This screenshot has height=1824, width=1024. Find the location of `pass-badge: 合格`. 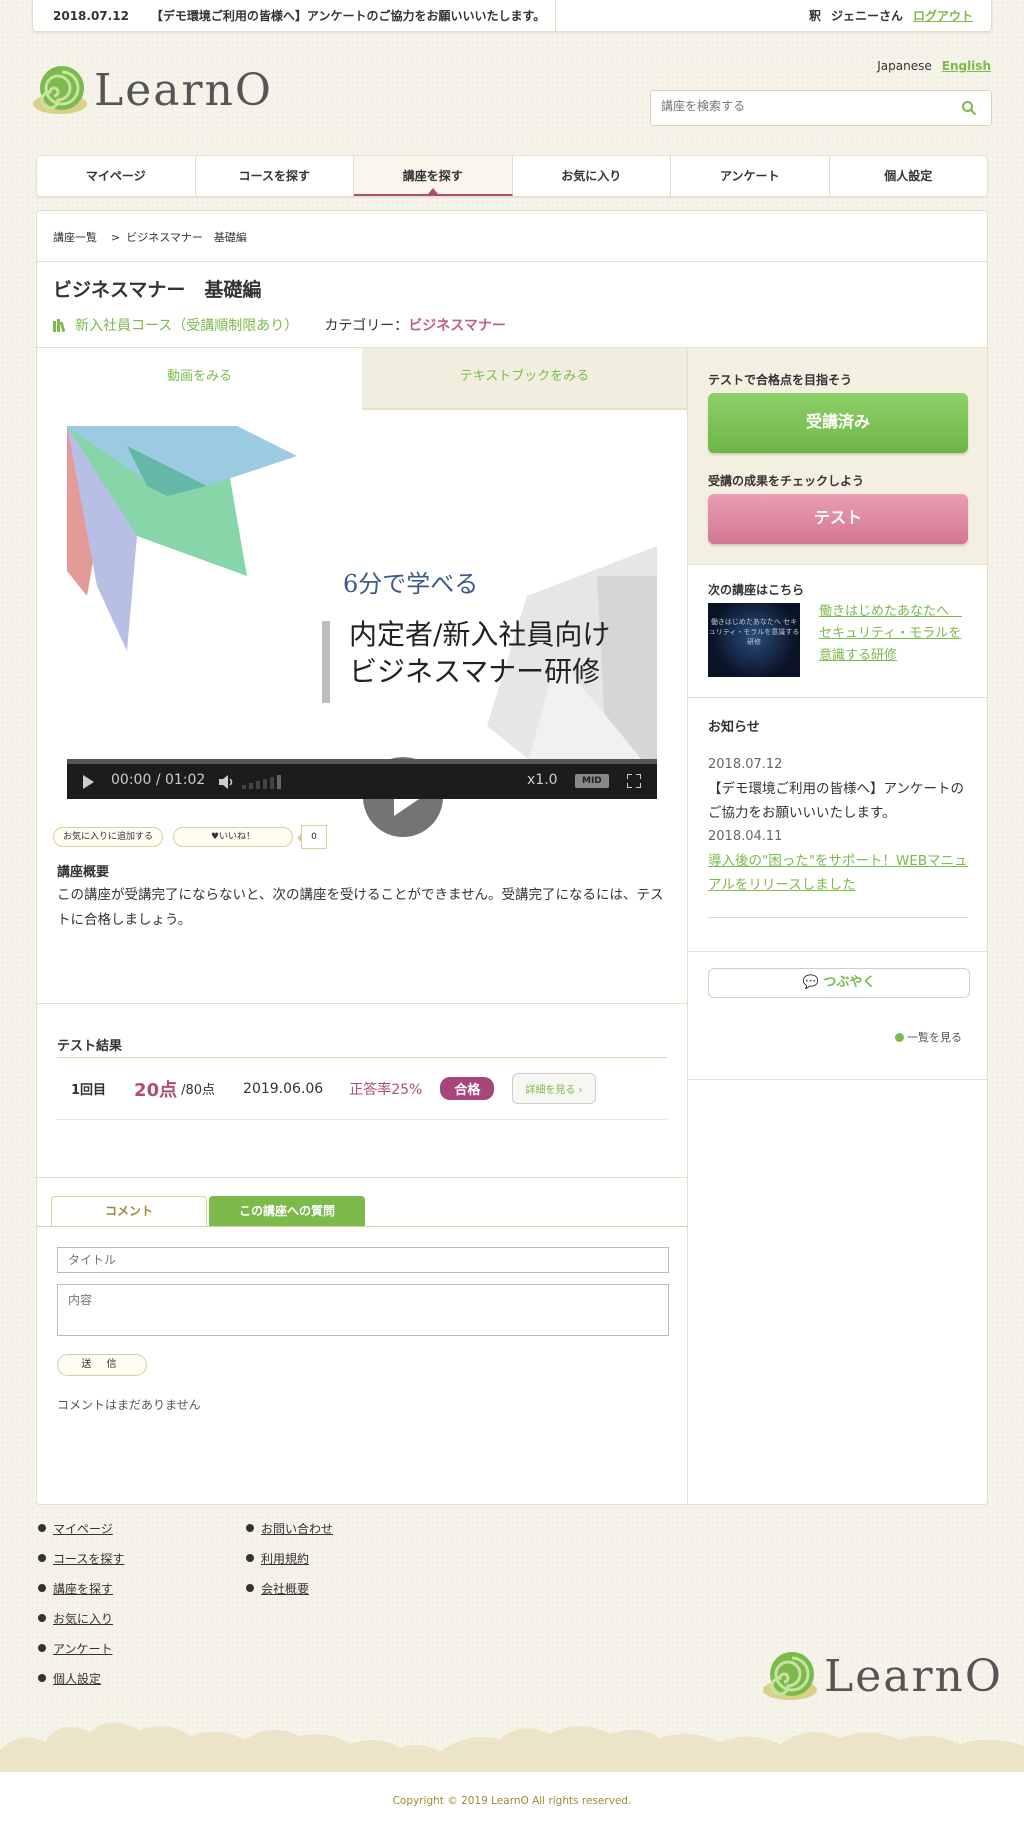

pass-badge: 合格 is located at coordinates (467, 1088).